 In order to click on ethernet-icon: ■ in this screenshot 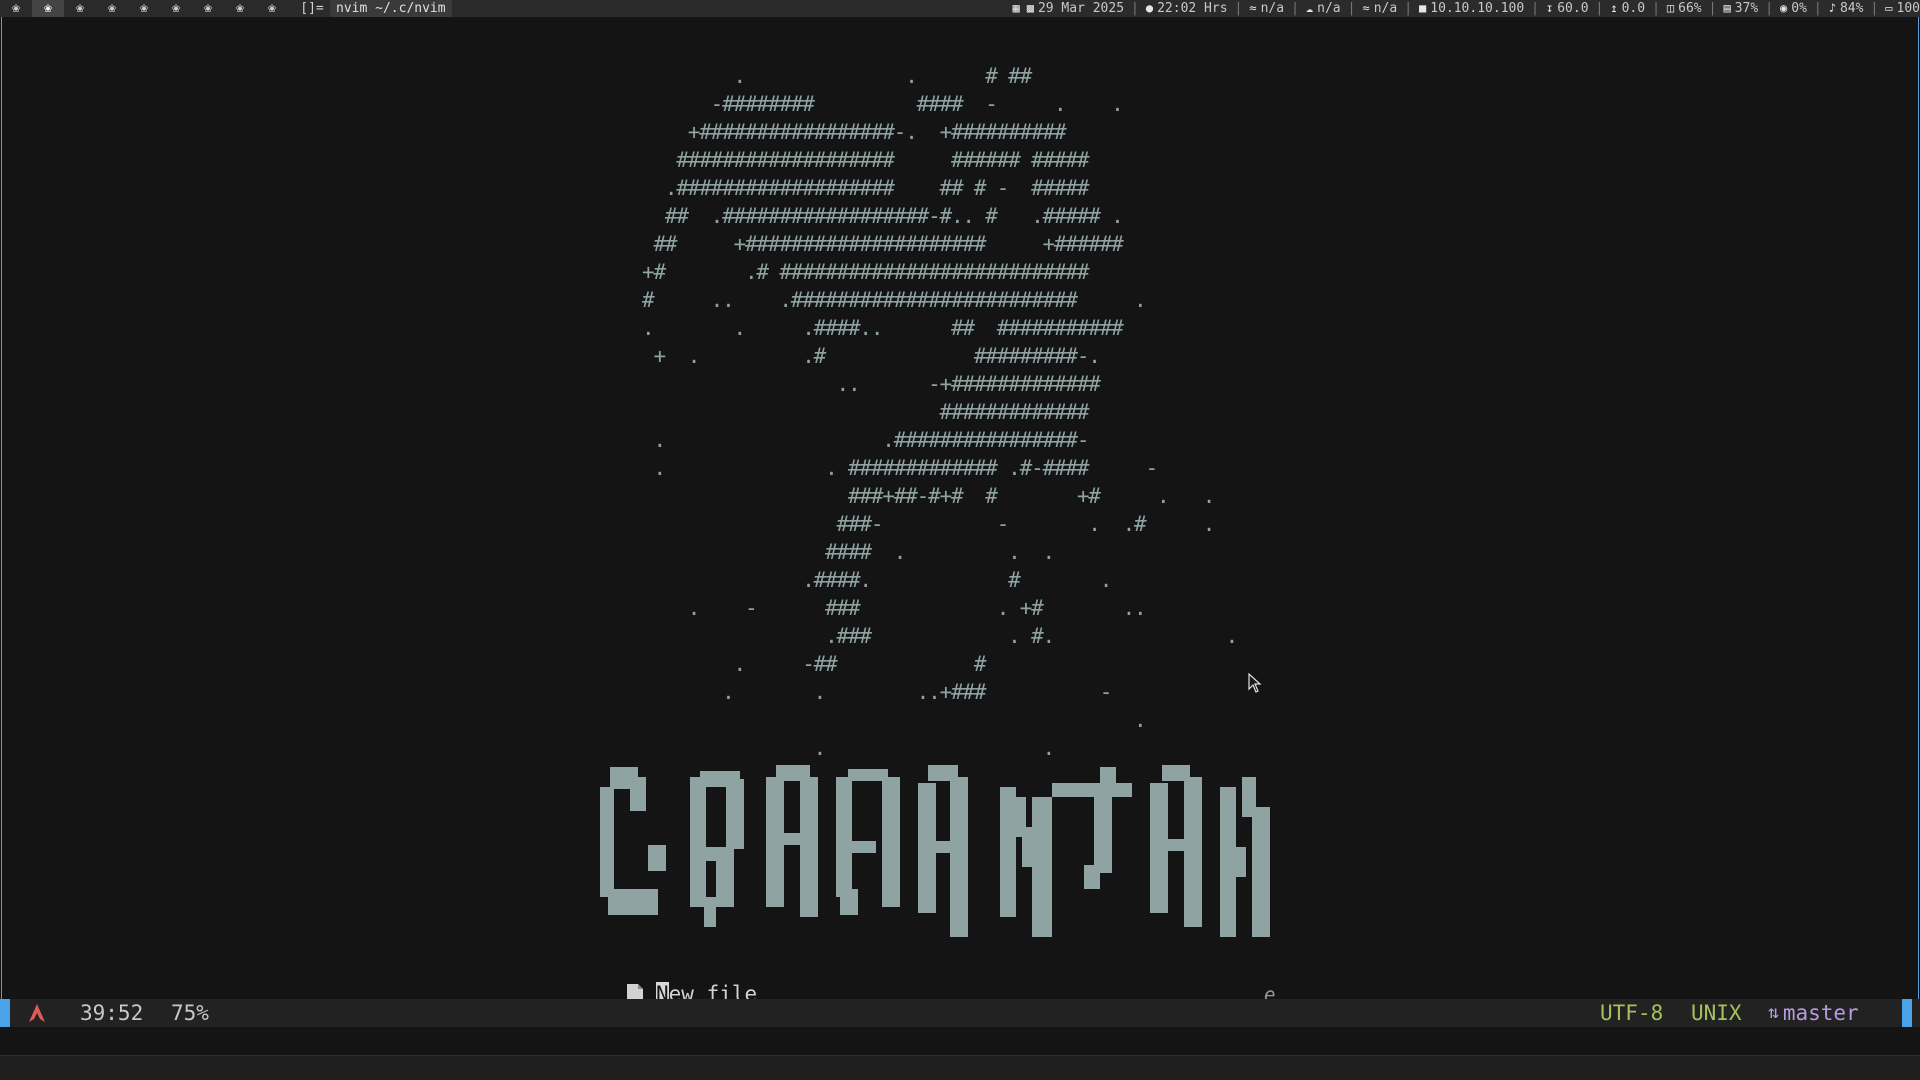, I will do `click(1423, 8)`.